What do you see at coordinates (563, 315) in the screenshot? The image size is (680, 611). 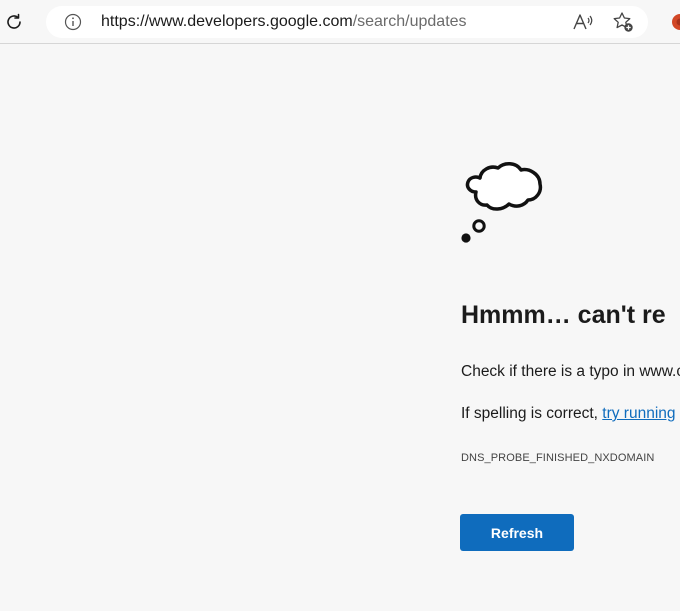 I see `error-title: Hmmm… can't re` at bounding box center [563, 315].